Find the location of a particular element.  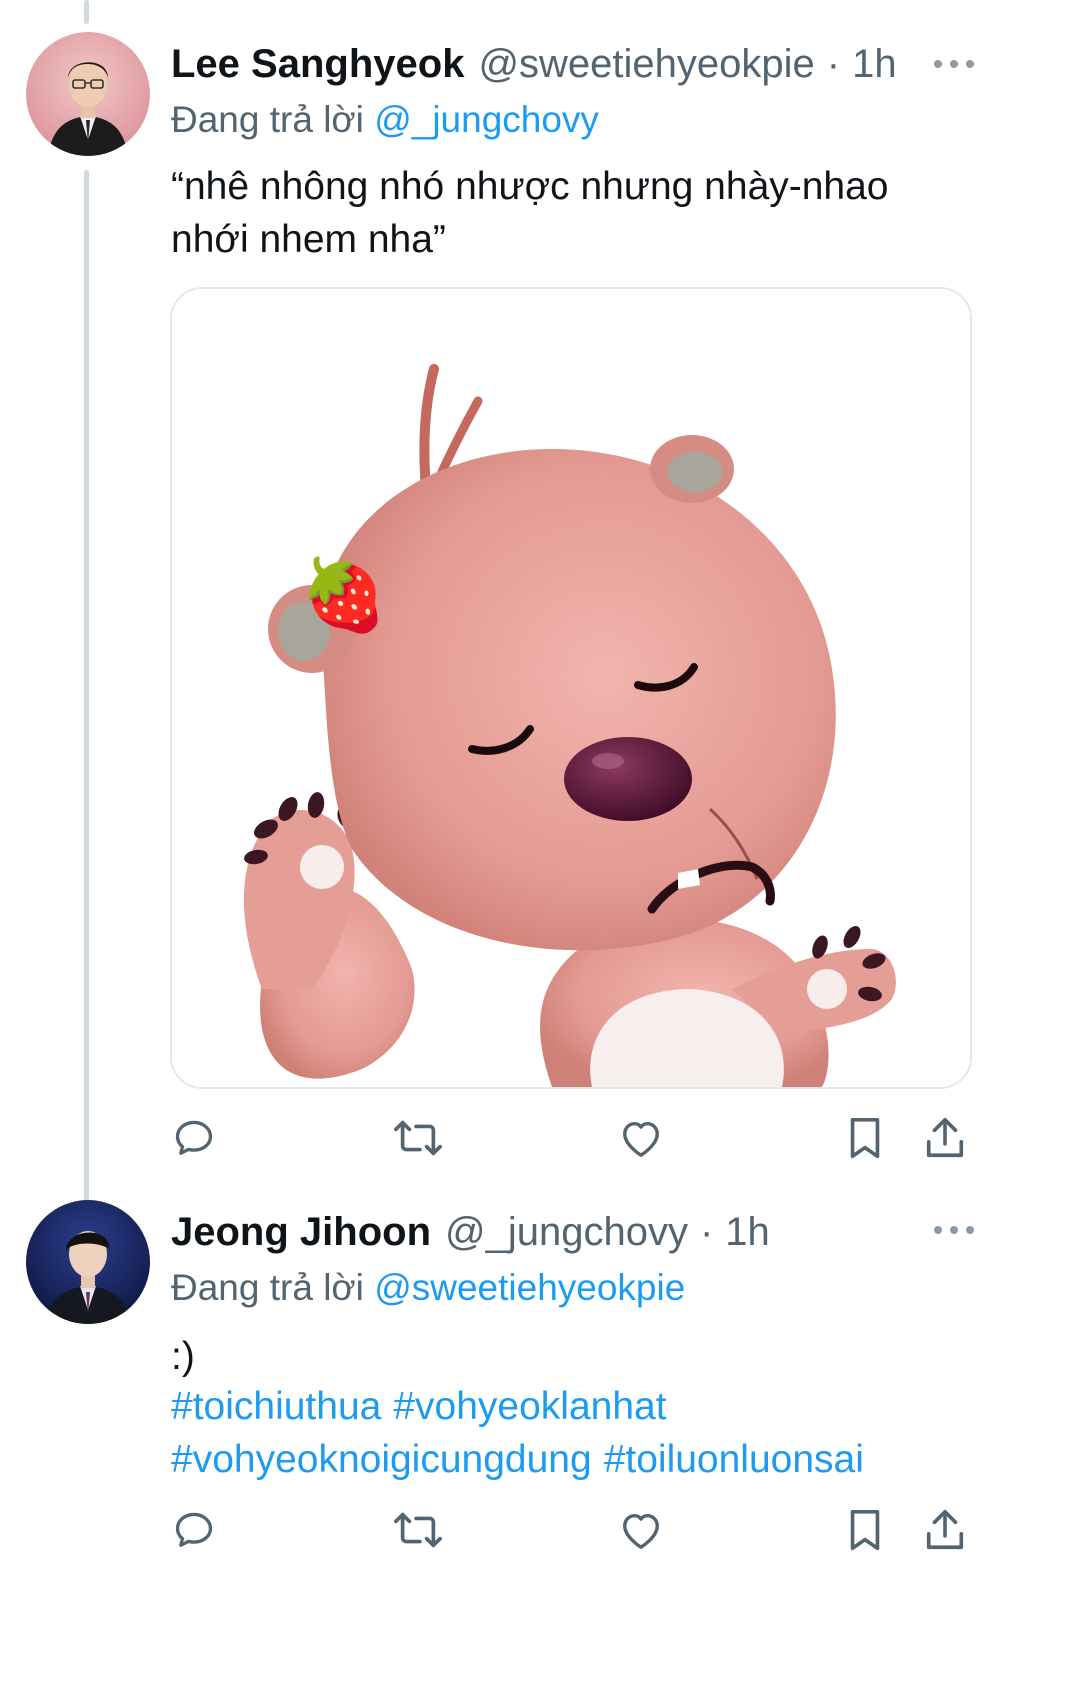

display-name: Lee Sanghyeok is located at coordinates (317, 64).